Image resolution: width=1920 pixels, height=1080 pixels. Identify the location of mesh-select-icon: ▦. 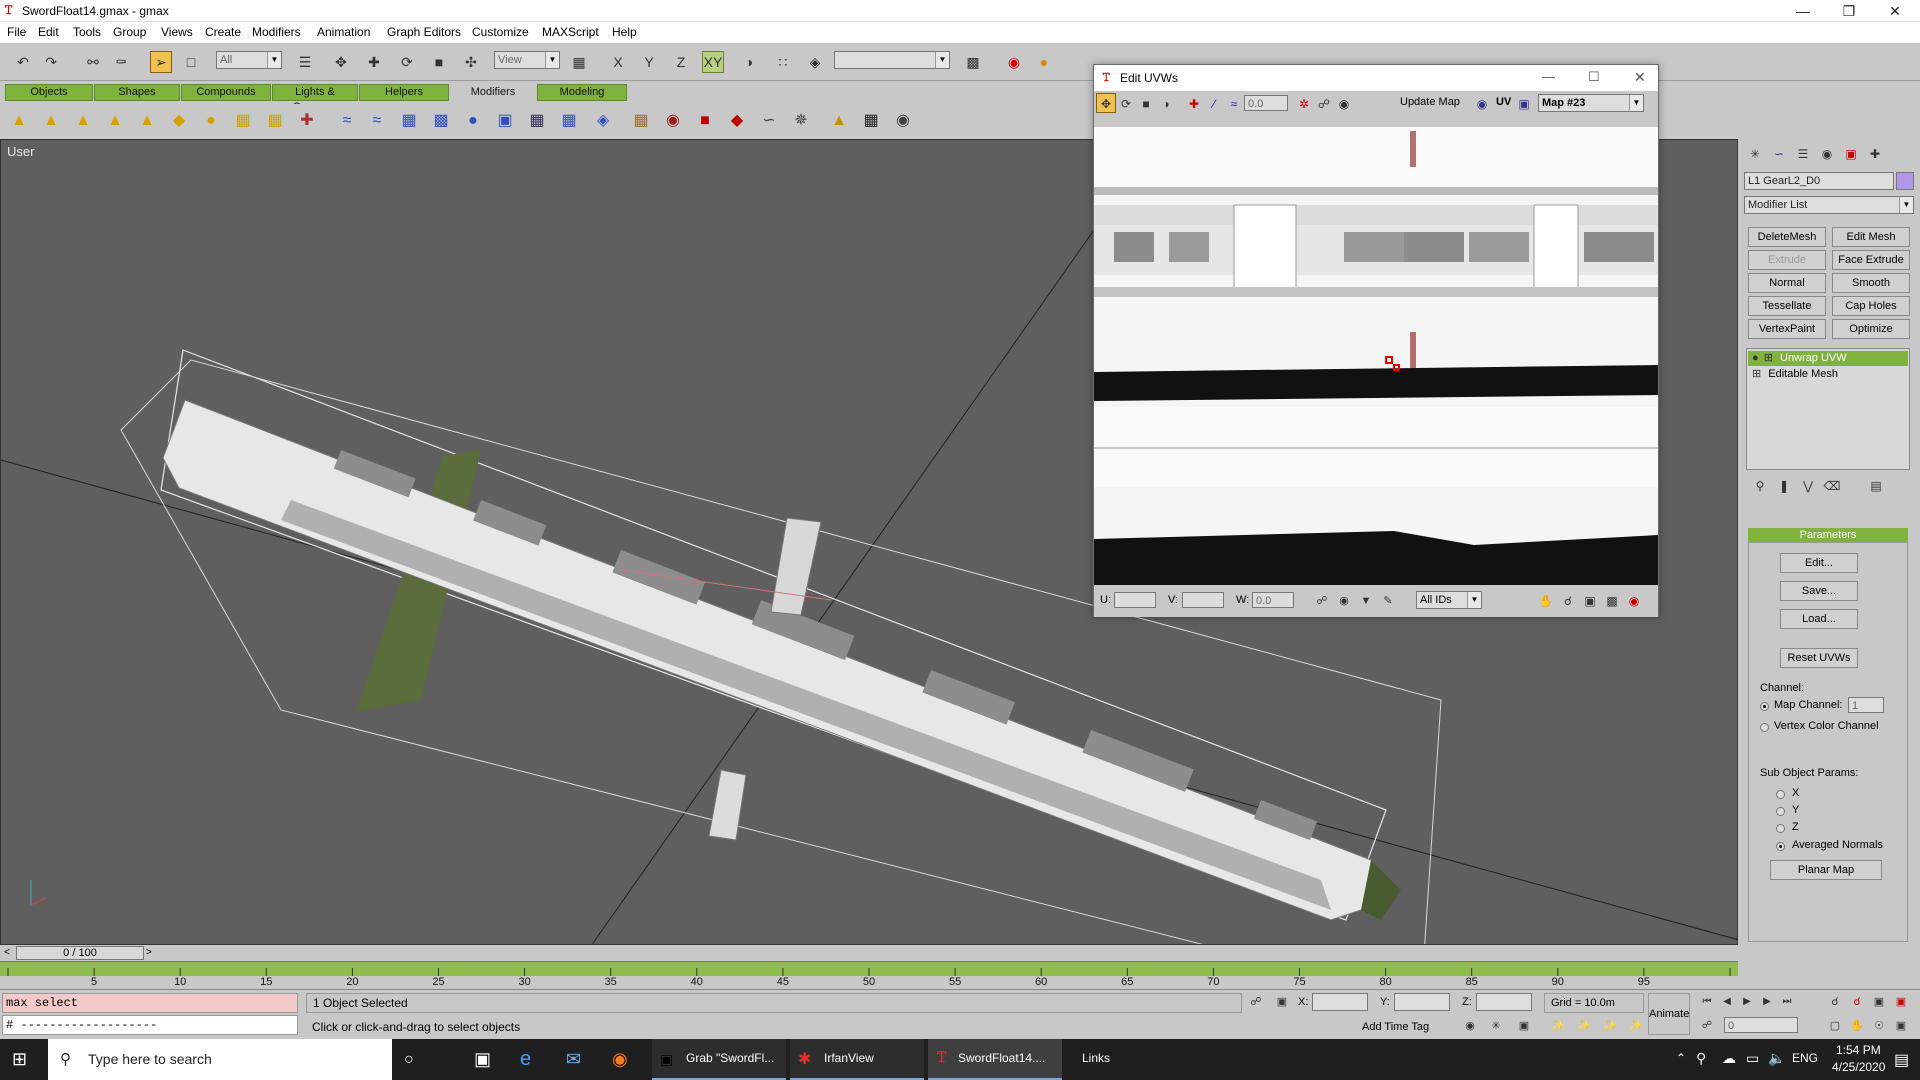
(569, 121).